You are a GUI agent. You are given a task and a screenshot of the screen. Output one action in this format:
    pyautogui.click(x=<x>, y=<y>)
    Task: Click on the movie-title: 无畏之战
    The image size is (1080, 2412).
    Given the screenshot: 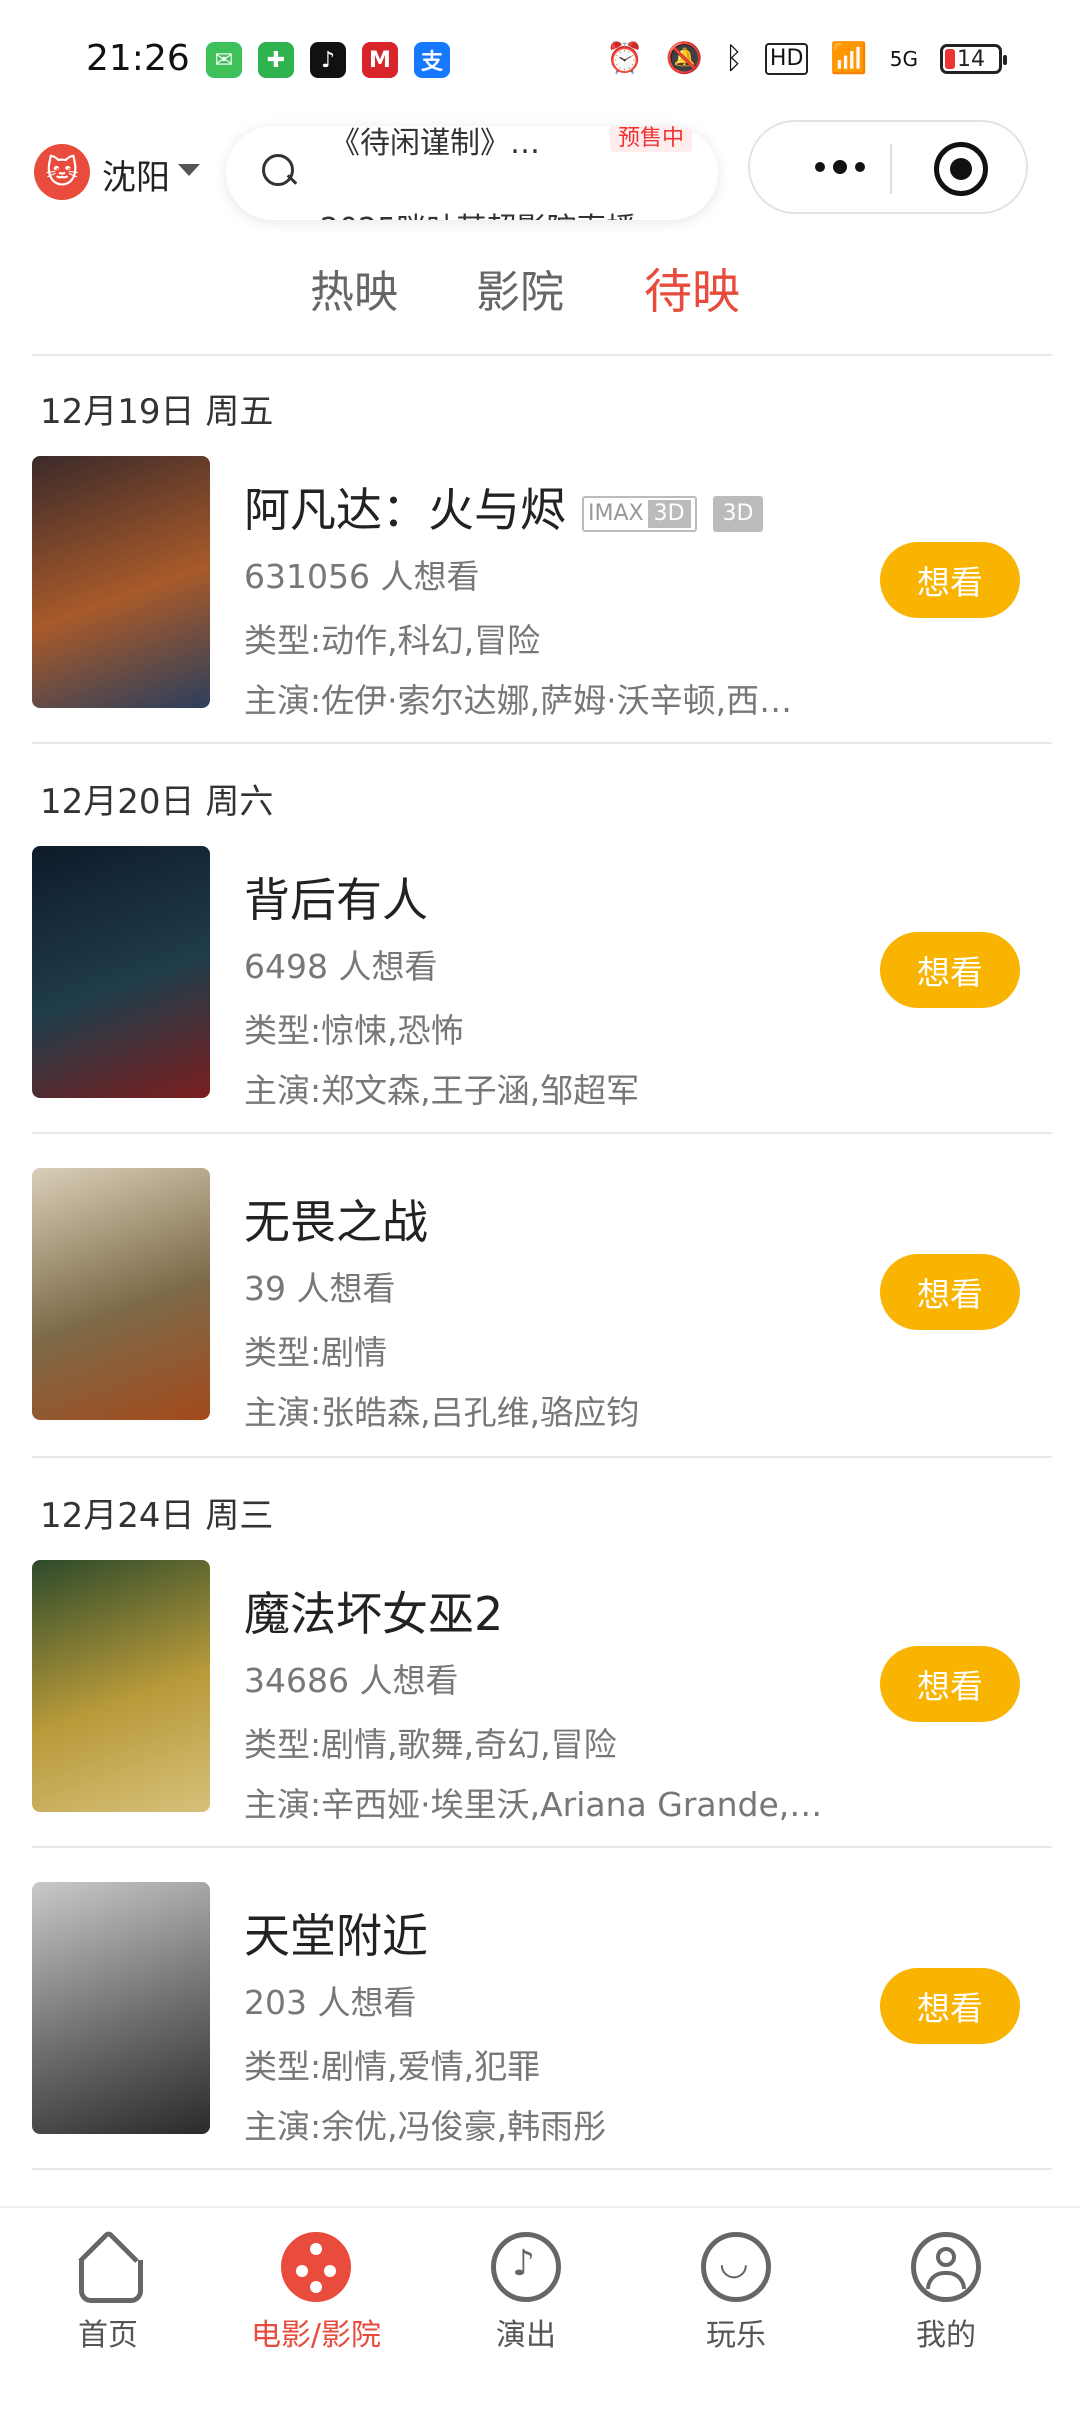 What is the action you would take?
    pyautogui.click(x=336, y=1222)
    